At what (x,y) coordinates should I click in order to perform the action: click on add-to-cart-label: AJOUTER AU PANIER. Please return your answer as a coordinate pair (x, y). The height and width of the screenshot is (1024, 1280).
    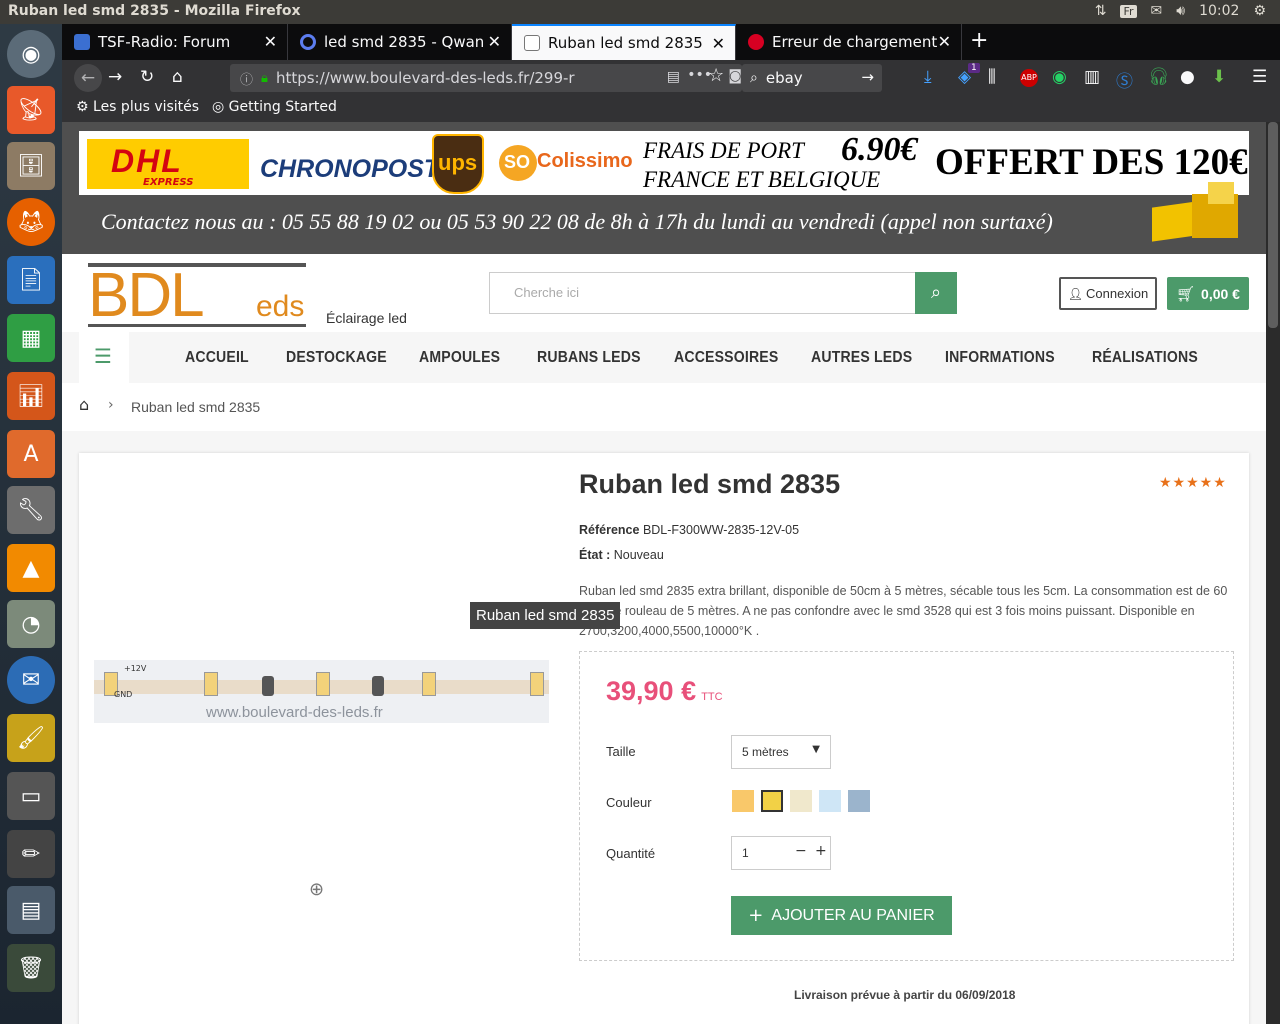
    Looking at the image, I should click on (853, 915).